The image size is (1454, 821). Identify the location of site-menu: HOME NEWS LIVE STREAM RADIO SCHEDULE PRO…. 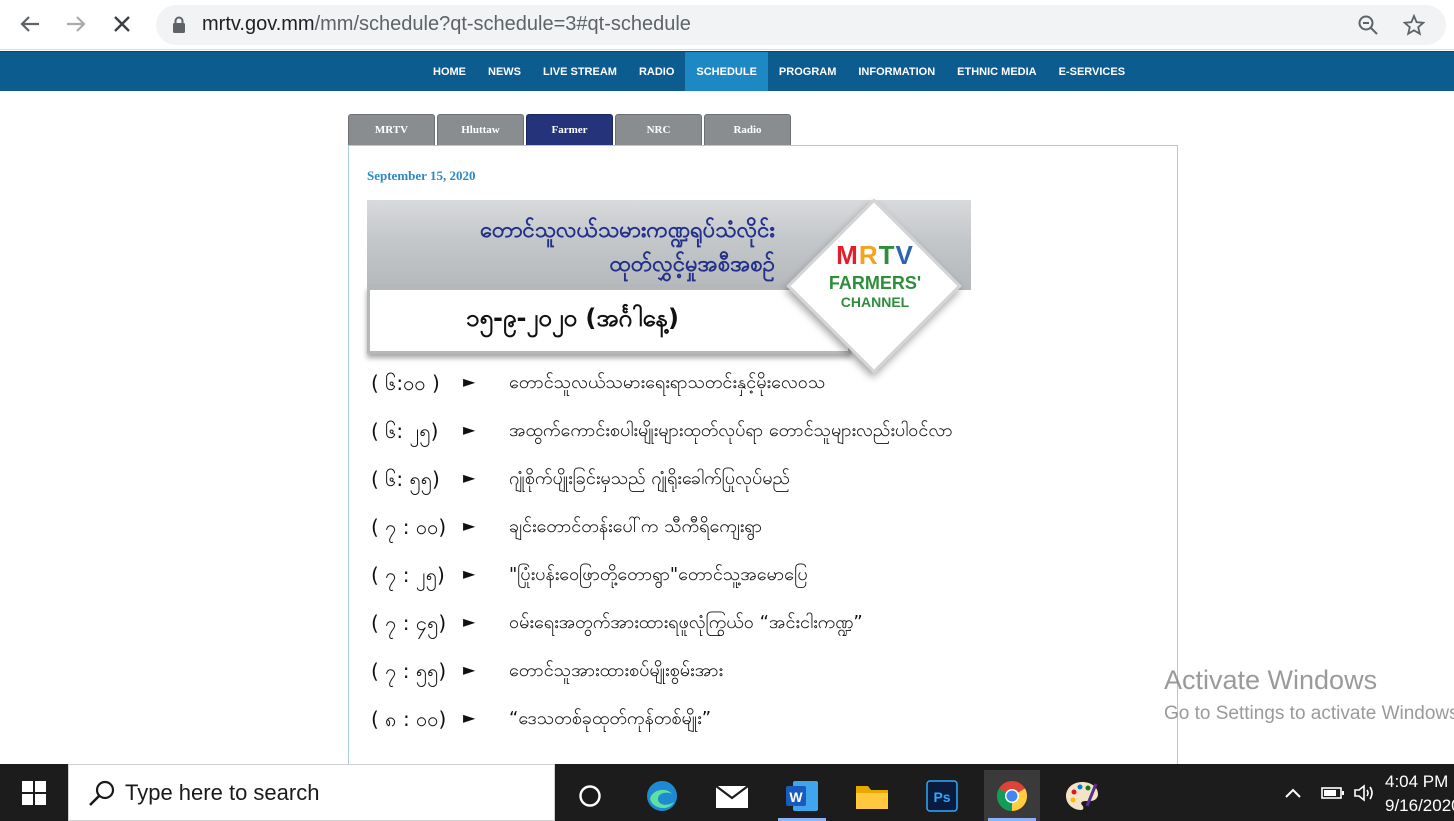
(779, 71).